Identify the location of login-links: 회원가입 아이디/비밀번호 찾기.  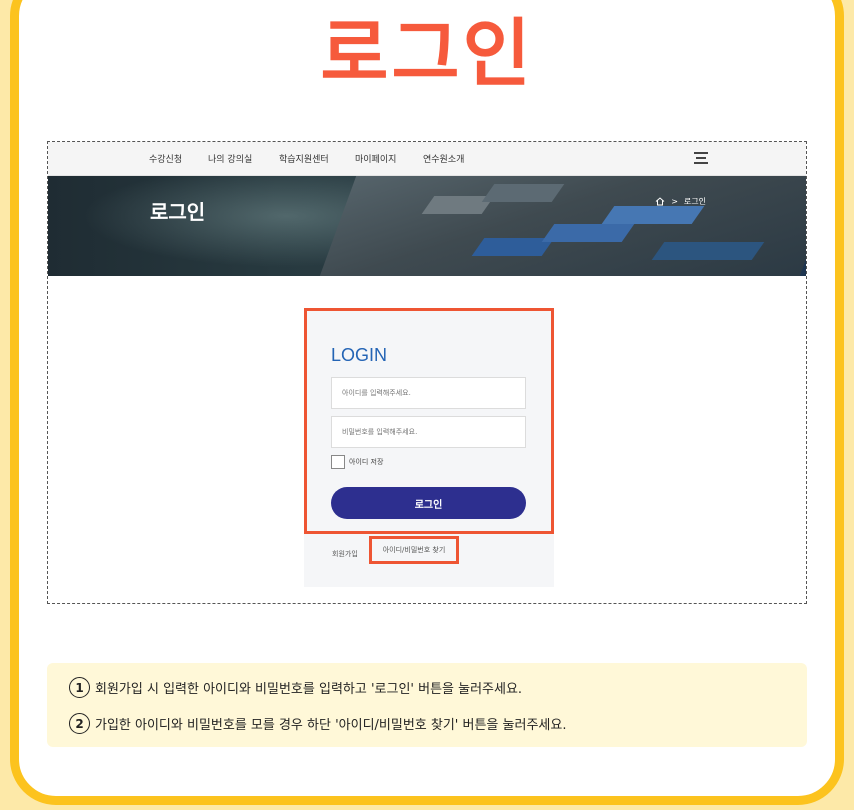
(429, 560).